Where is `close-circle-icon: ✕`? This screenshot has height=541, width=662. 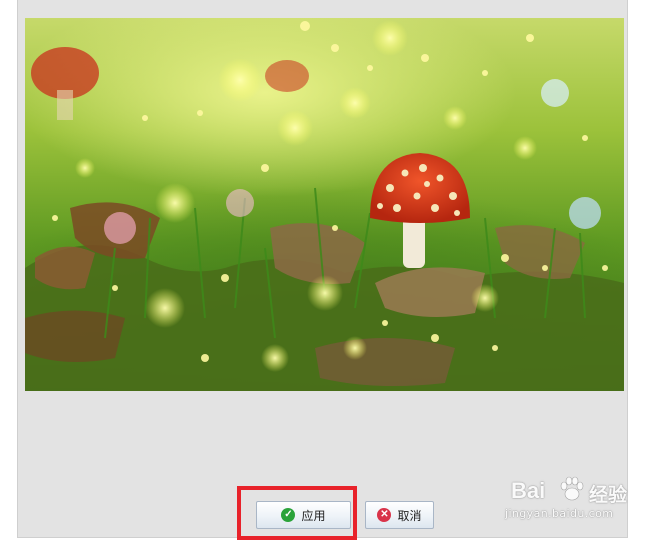
close-circle-icon: ✕ is located at coordinates (384, 515).